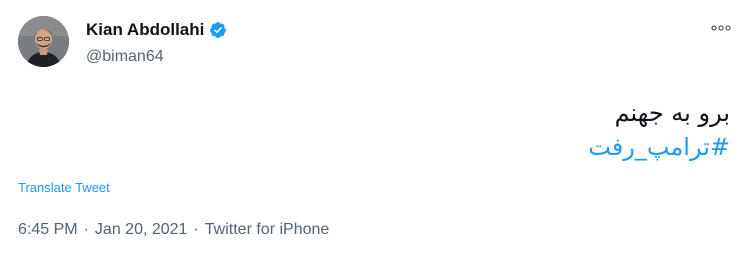  What do you see at coordinates (380, 147) in the screenshot?
I see `hashtag-link: #ترامپ_رفت` at bounding box center [380, 147].